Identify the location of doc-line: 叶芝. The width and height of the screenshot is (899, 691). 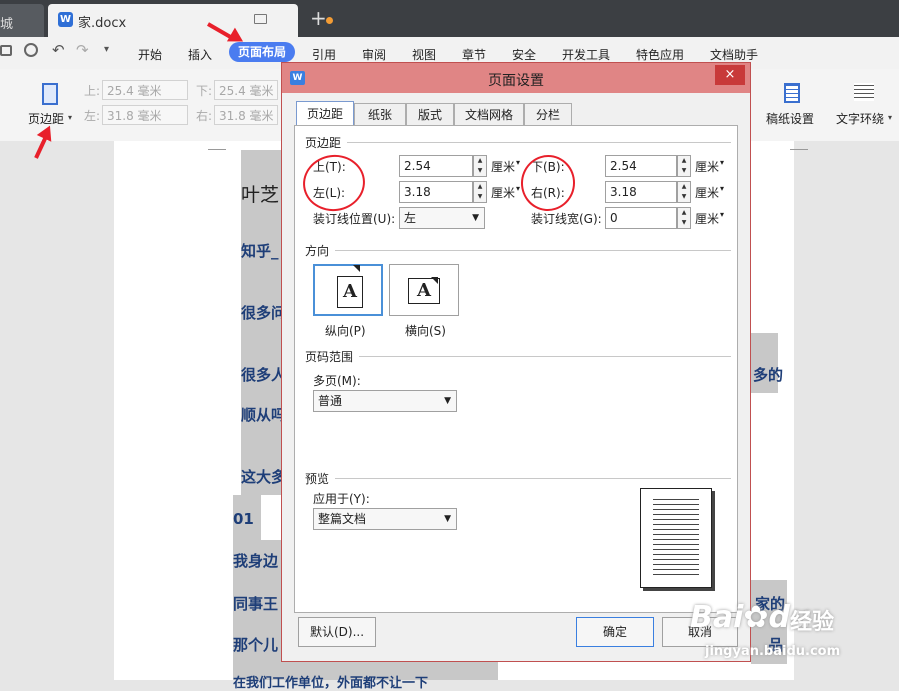
(260, 195).